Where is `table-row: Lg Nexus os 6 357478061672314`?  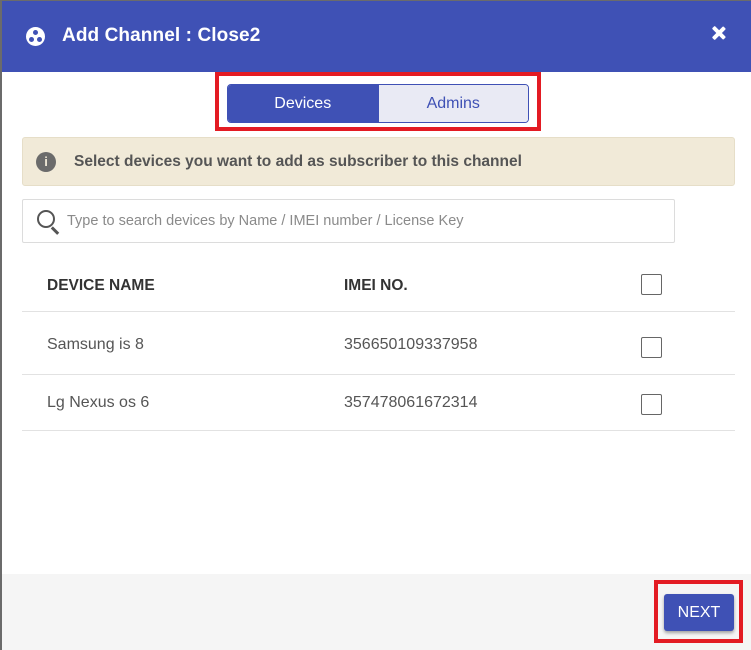
table-row: Lg Nexus os 6 357478061672314 is located at coordinates (378, 403).